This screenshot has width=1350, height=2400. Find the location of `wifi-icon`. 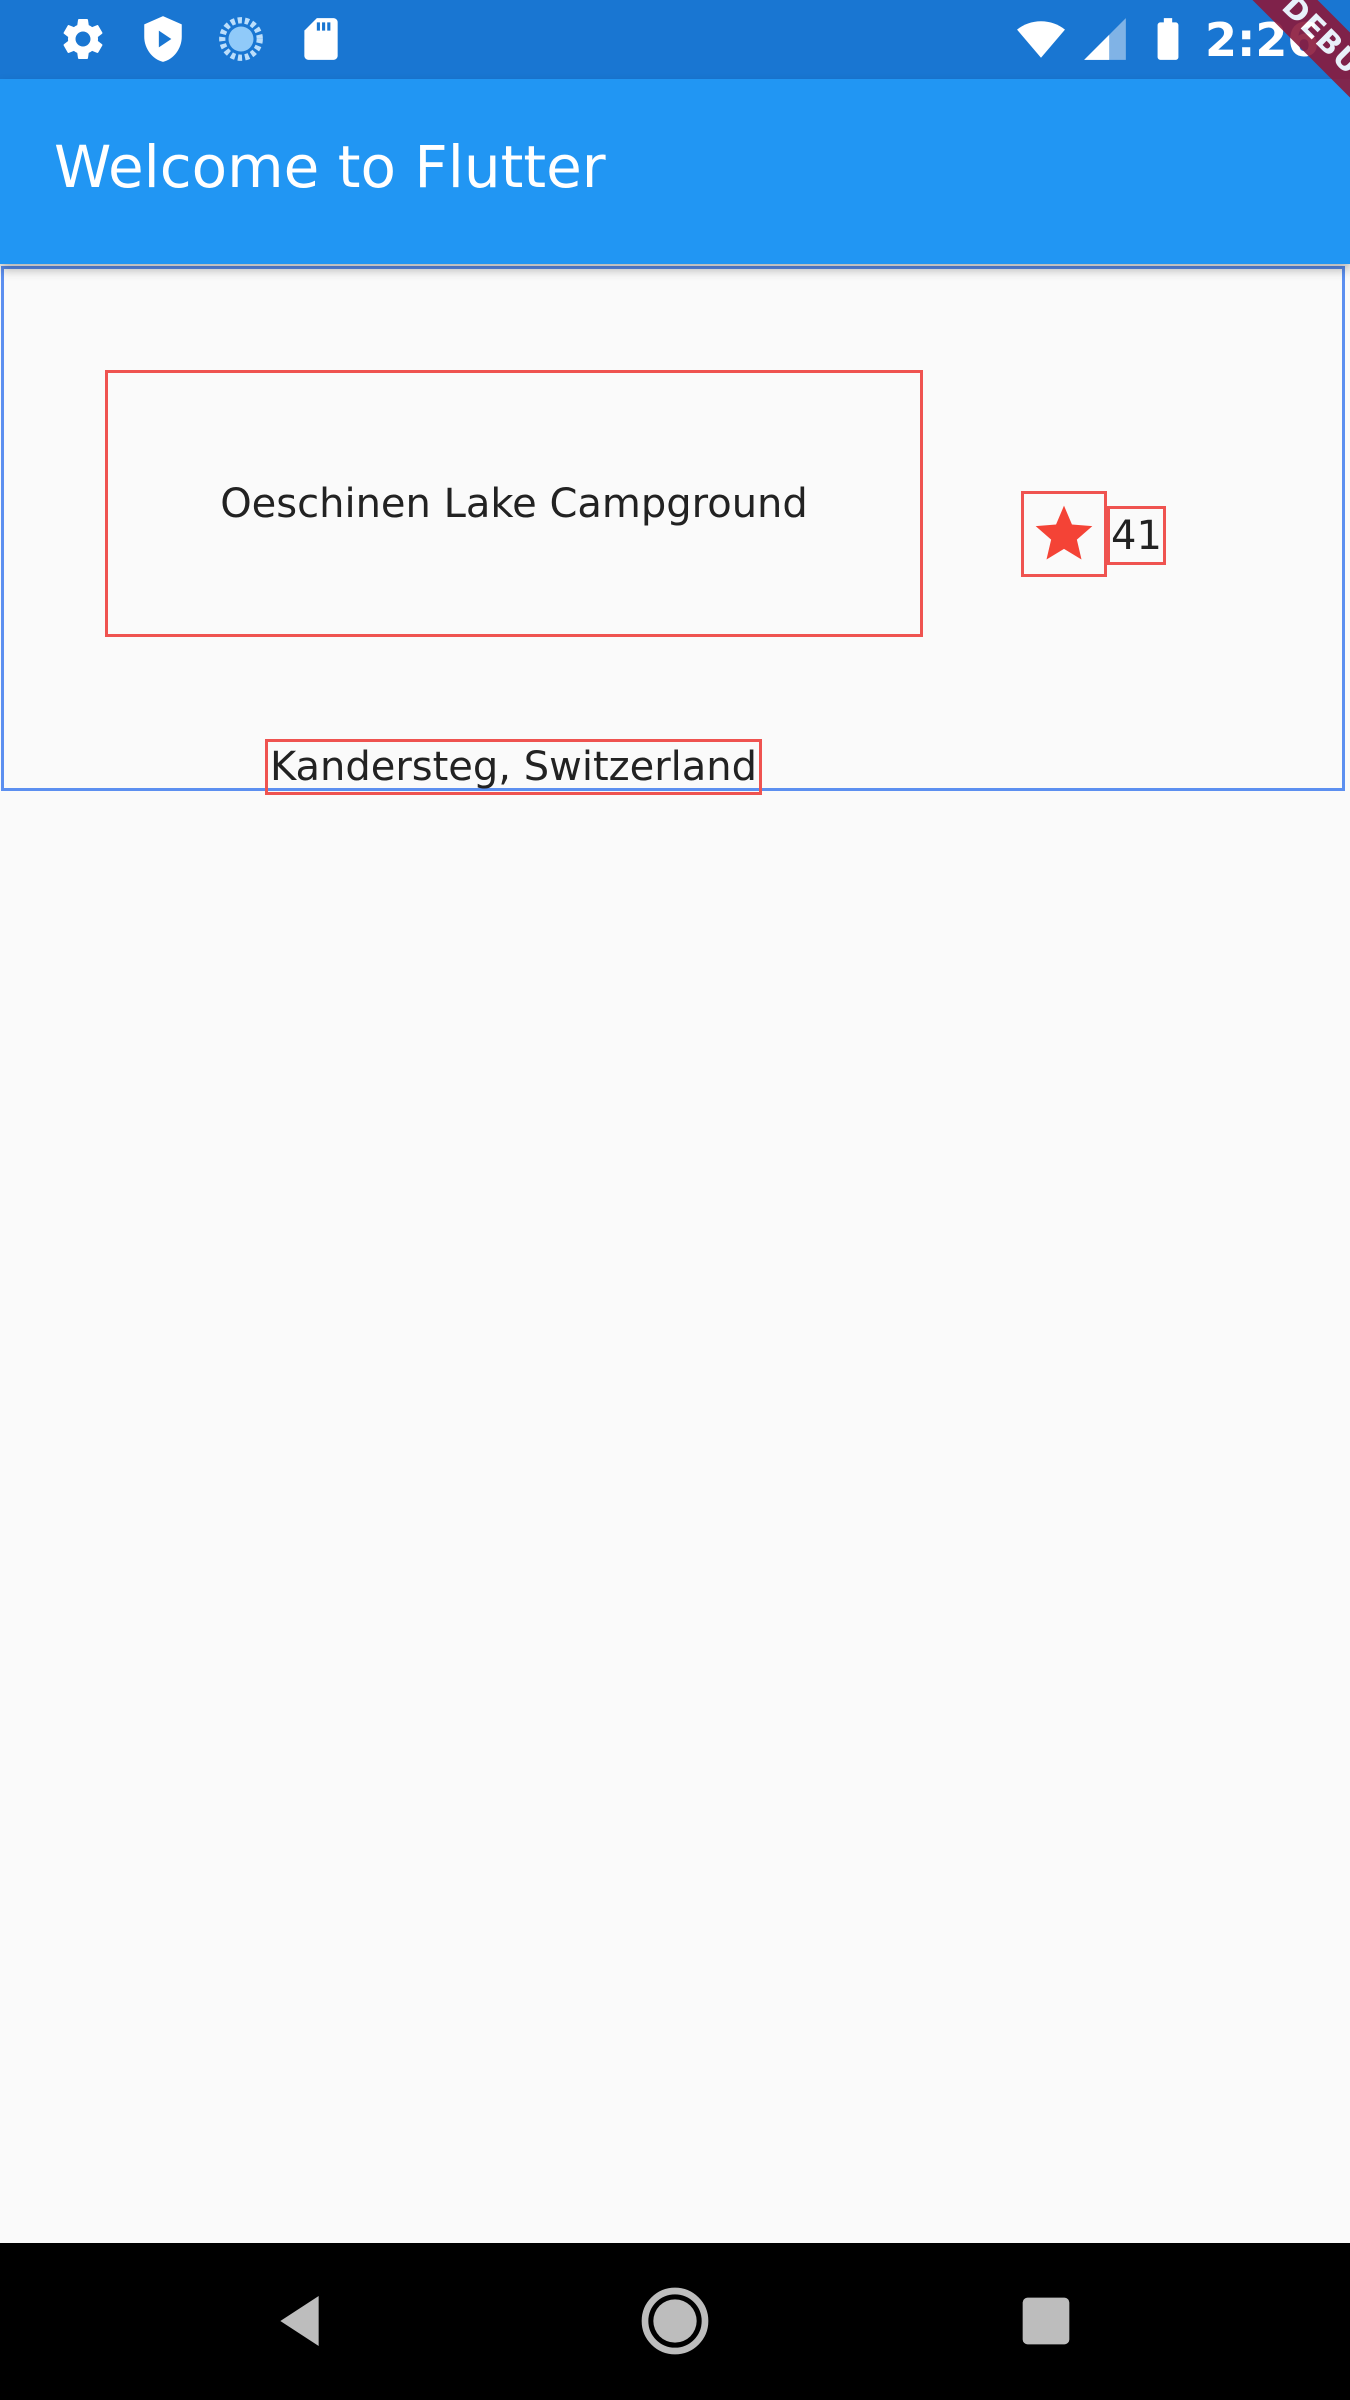

wifi-icon is located at coordinates (1041, 39).